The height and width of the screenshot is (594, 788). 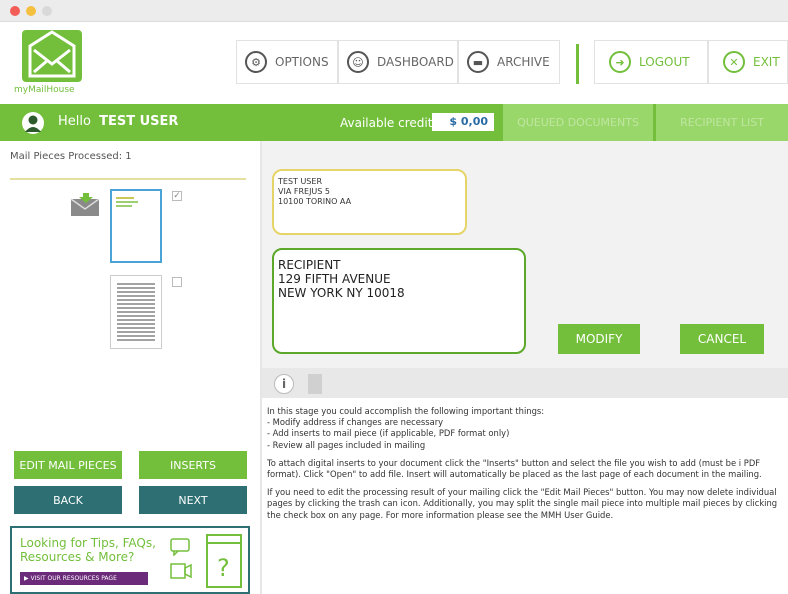 I want to click on document-icon, so click(x=315, y=384).